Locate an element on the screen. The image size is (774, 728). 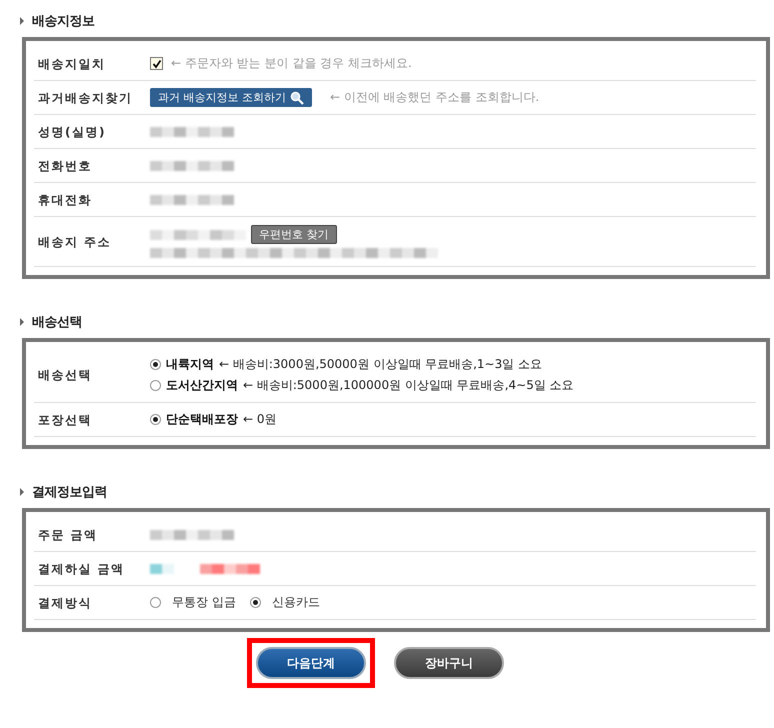
field-label: 과거배송지찾기 is located at coordinates (85, 97).